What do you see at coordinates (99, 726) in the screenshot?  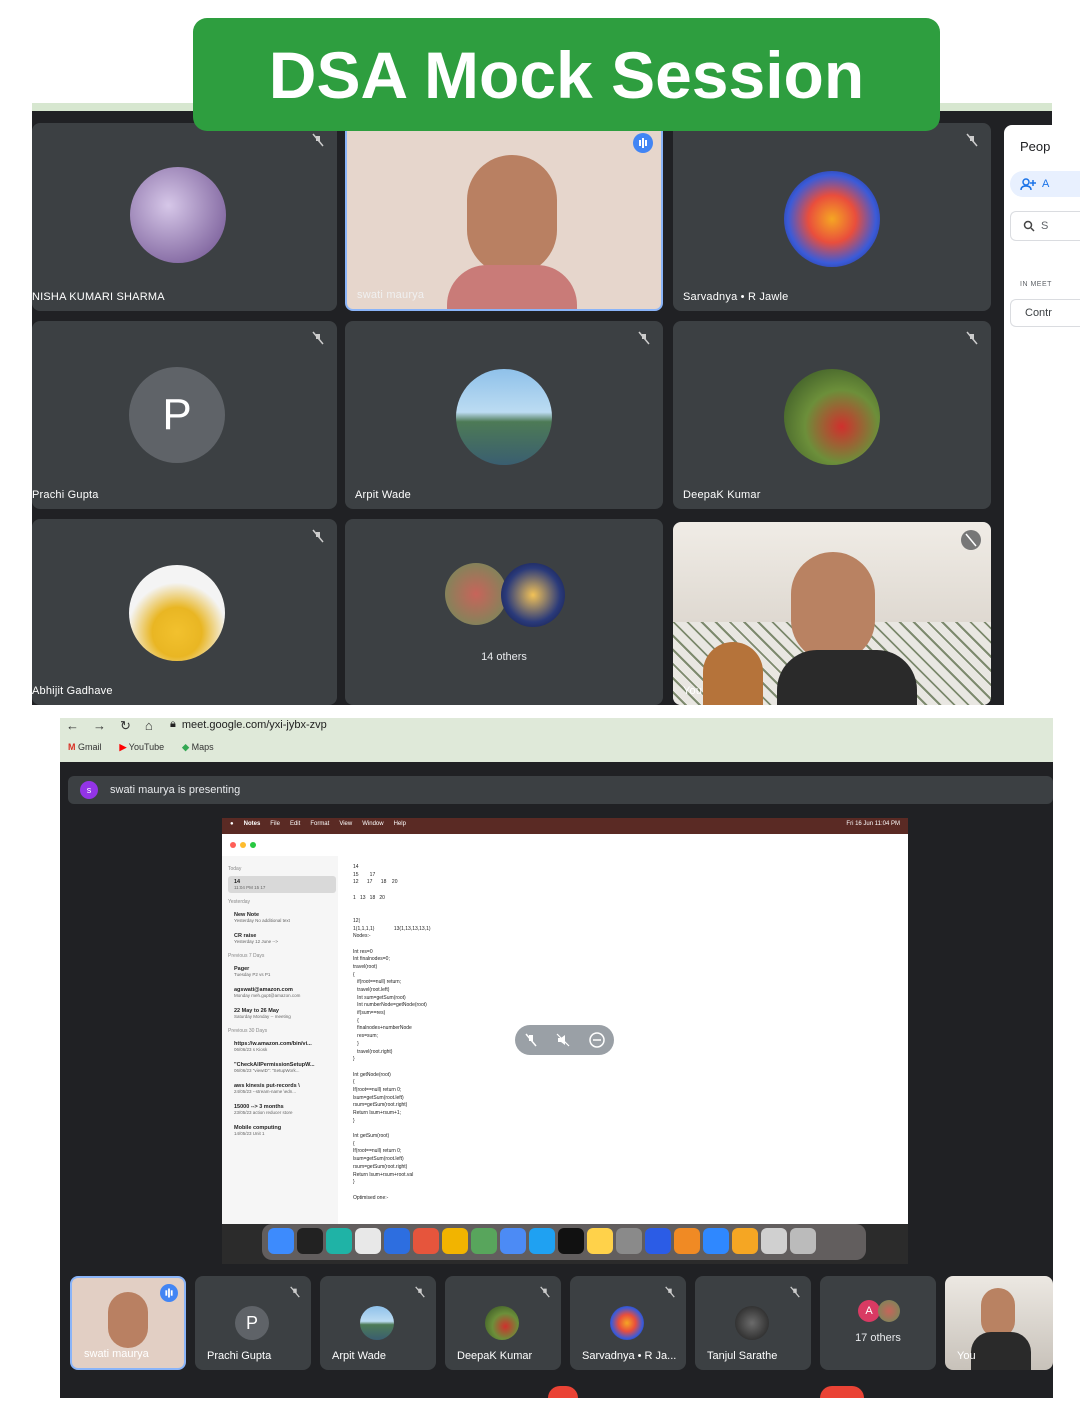 I see `forward-icon: →` at bounding box center [99, 726].